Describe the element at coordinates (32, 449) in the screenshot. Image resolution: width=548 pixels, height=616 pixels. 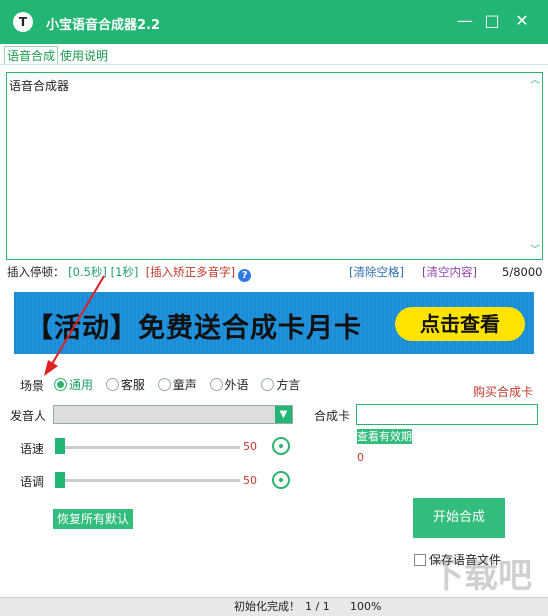
I see `speed-label: 语速` at that location.